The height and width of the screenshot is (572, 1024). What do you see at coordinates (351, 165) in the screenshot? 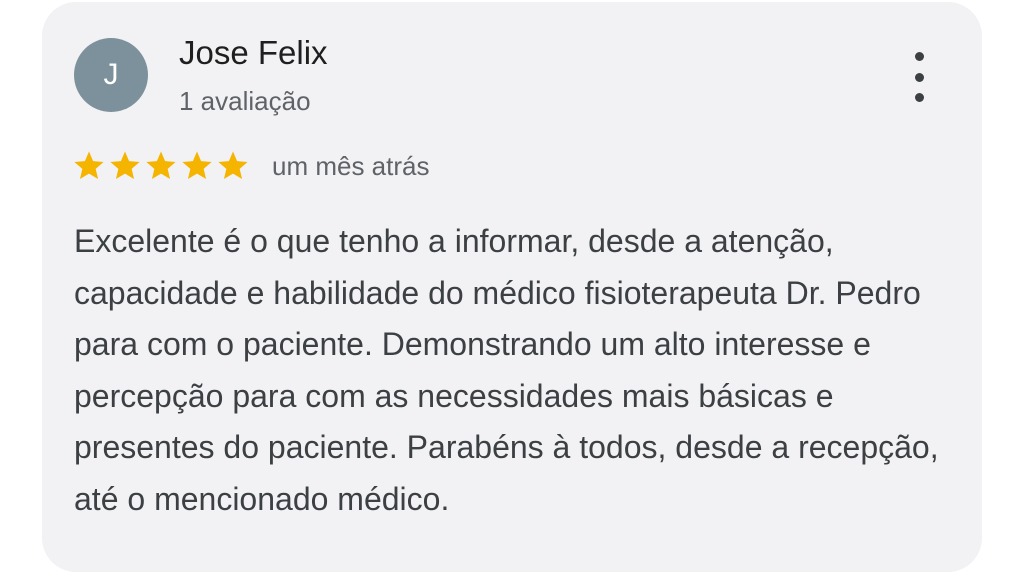
I see `review-date: um mês atrás` at bounding box center [351, 165].